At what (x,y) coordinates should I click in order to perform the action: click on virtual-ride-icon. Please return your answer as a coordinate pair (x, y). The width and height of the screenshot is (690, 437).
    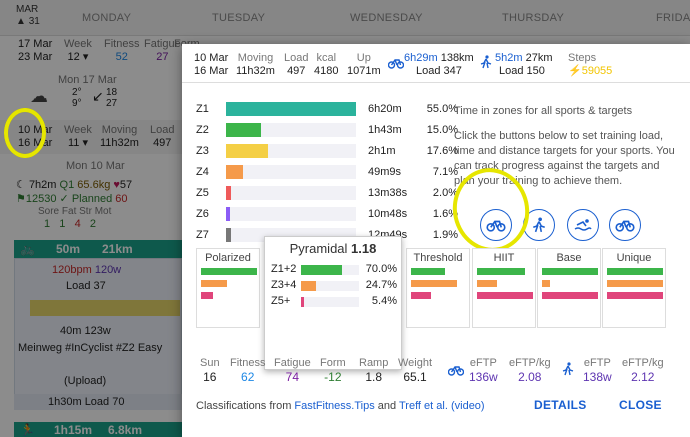
    Looking at the image, I should click on (625, 226).